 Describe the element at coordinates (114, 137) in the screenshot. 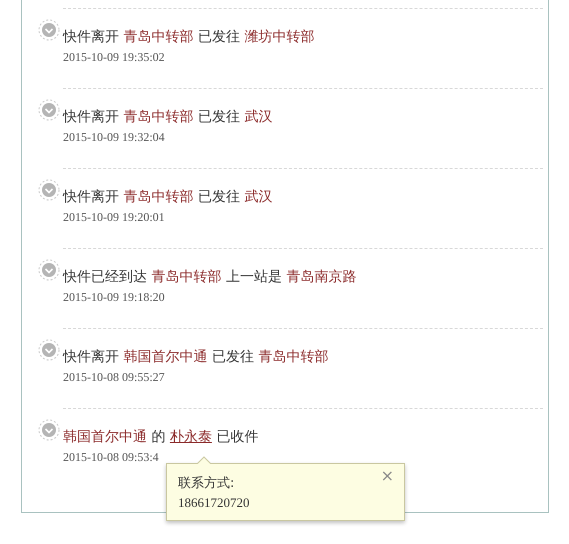

I see `timestamp: 2015-10-09 19:32:04` at that location.